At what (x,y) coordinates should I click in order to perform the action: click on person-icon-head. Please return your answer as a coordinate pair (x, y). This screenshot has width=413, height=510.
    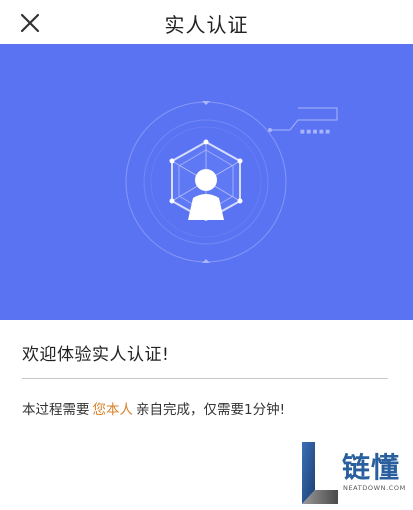
    Looking at the image, I should click on (206, 180).